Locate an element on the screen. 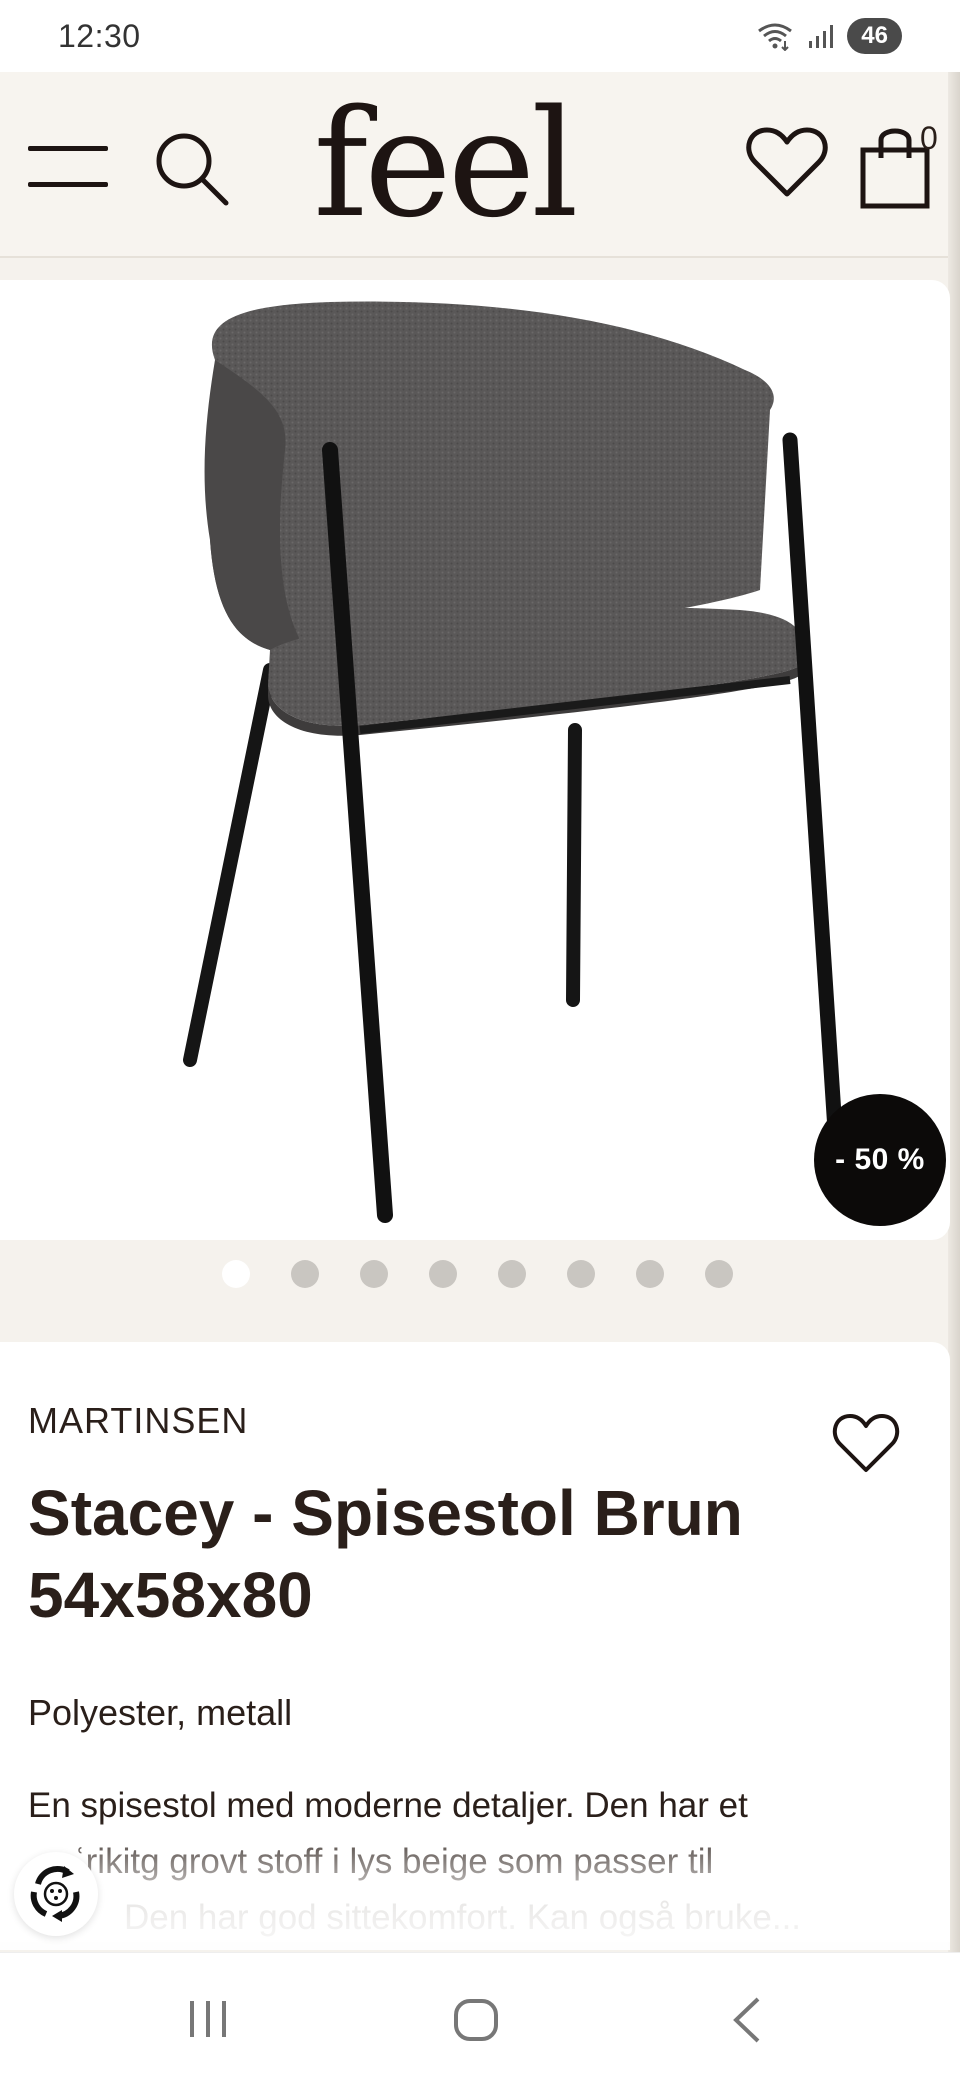  recycle-icon is located at coordinates (56, 1894).